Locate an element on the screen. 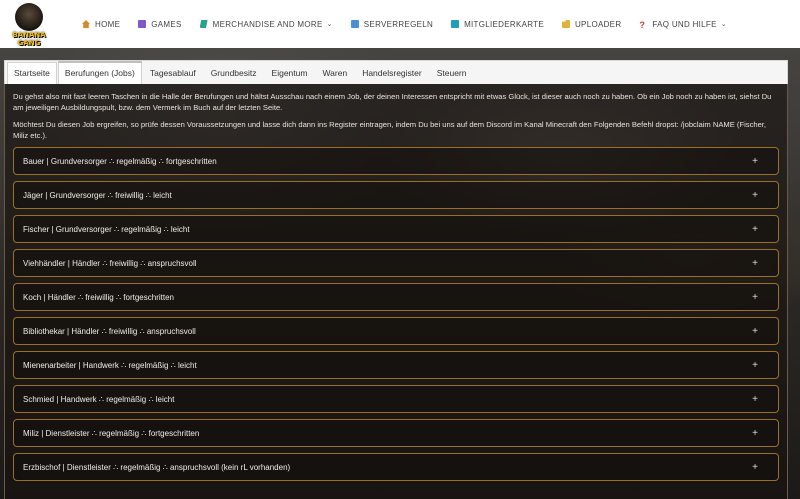 This screenshot has width=800, height=499. nav-uploader: UPLOADER is located at coordinates (591, 24).